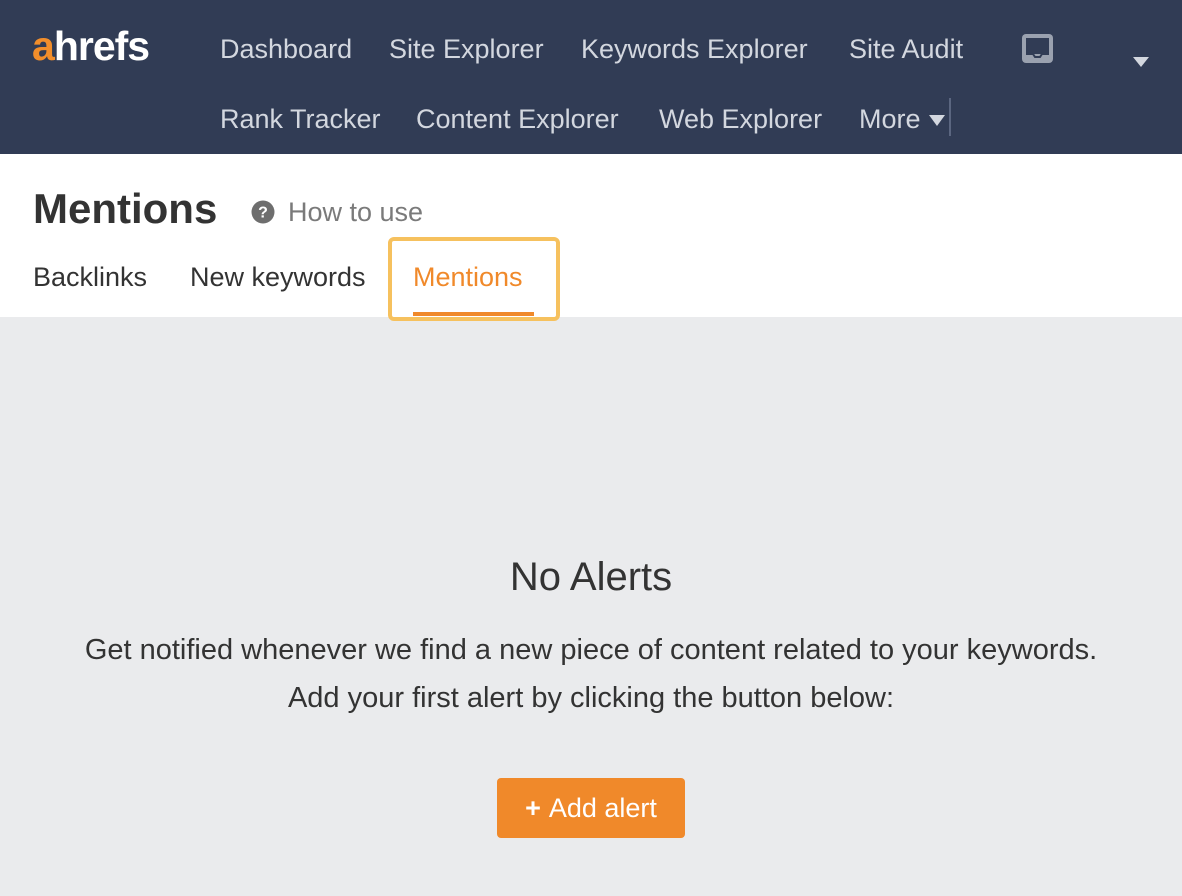 The height and width of the screenshot is (896, 1182). I want to click on nav-web-explorer: Web Explorer, so click(740, 119).